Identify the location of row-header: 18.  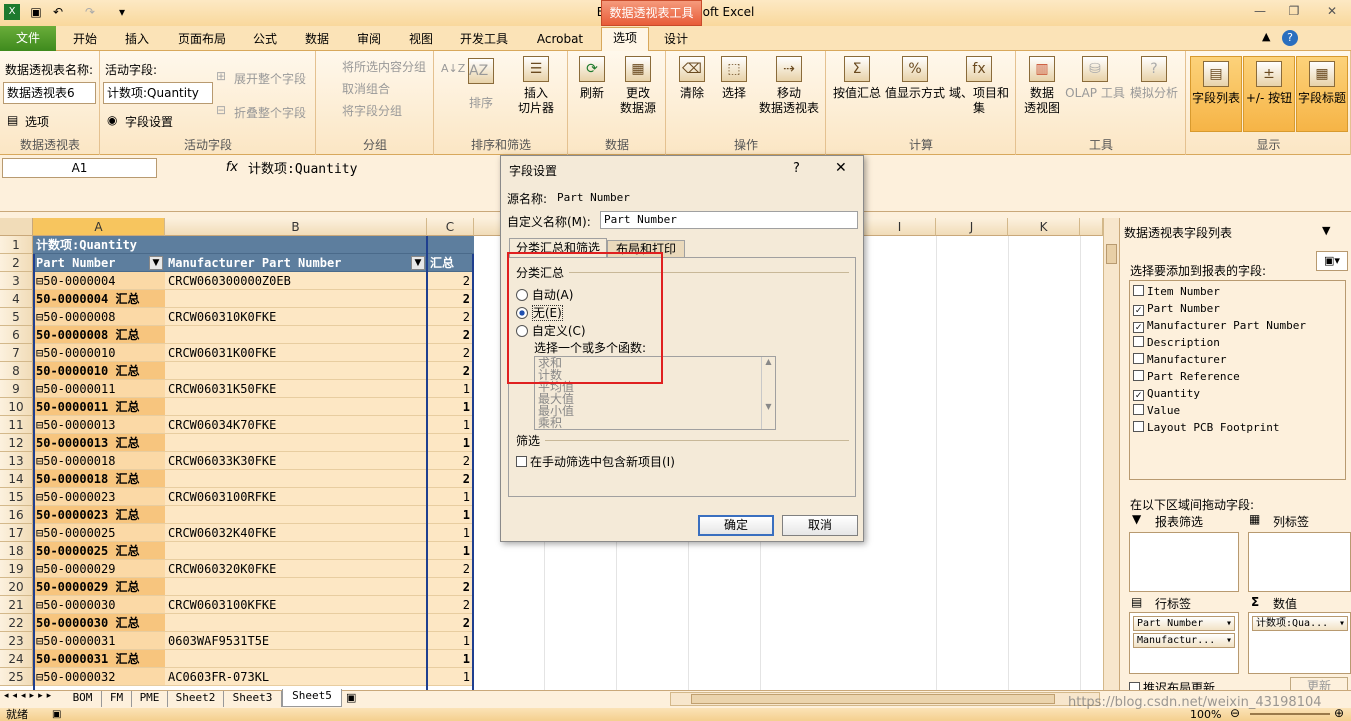
(16, 551).